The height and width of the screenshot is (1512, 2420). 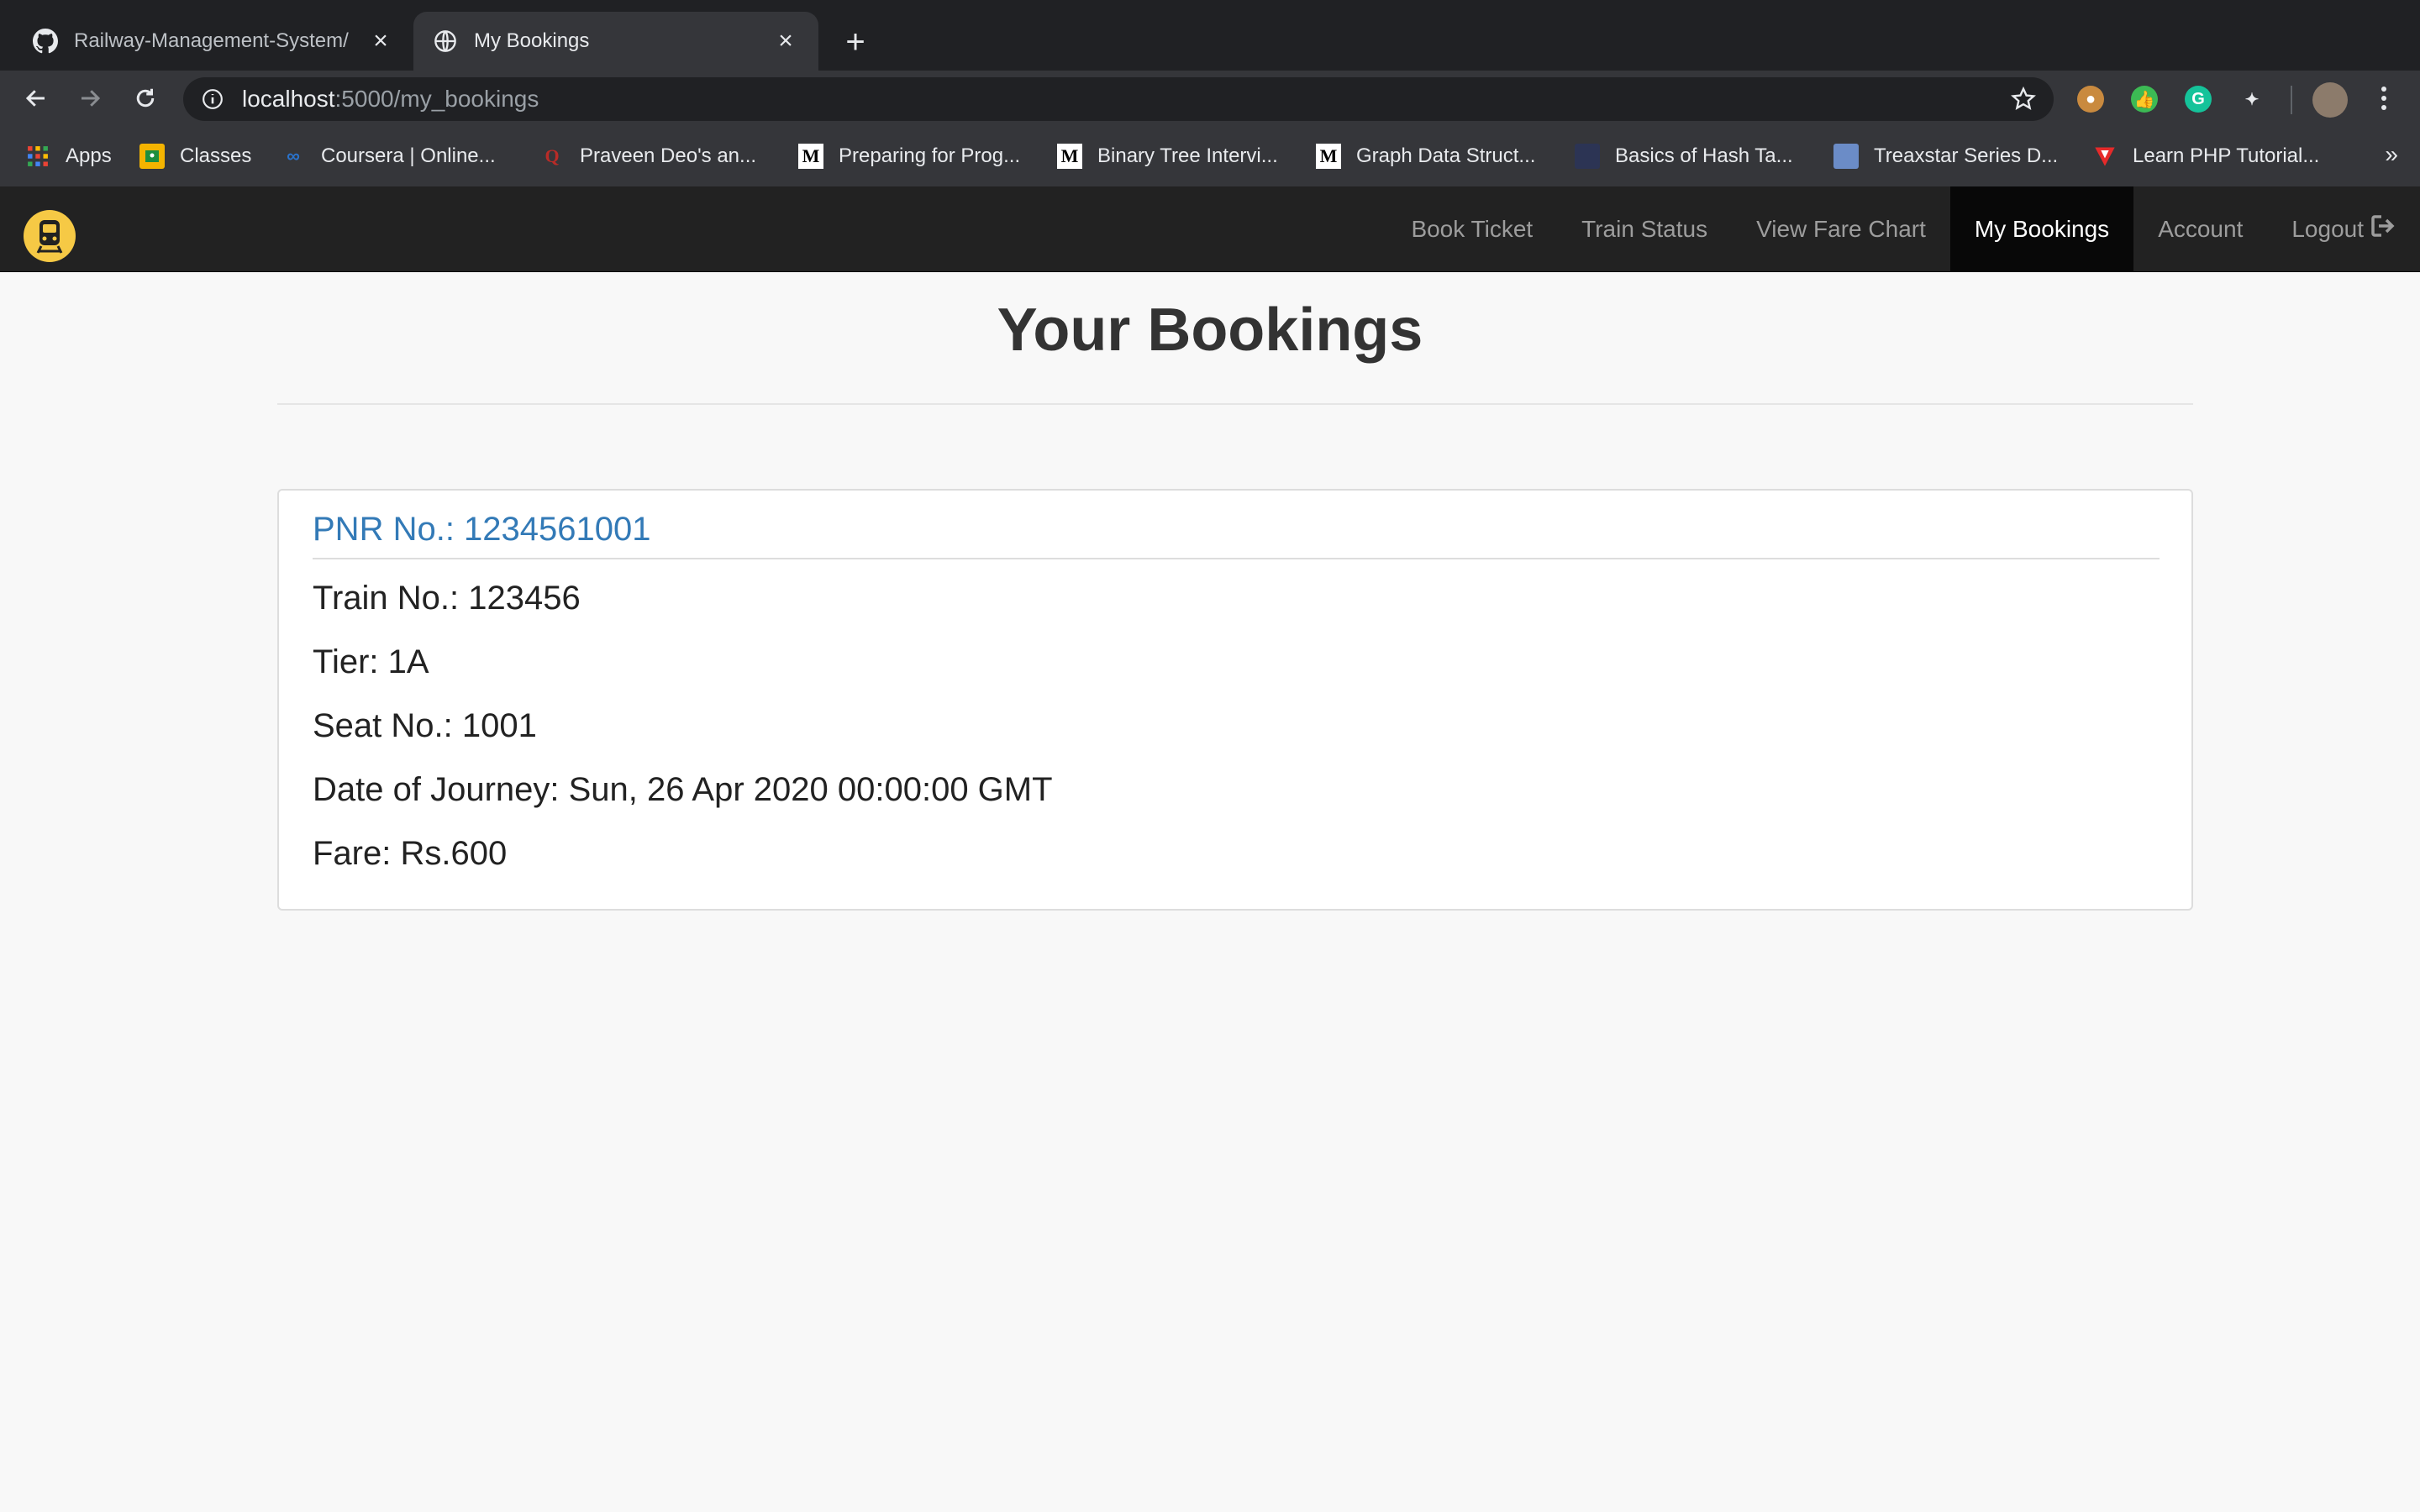 What do you see at coordinates (146, 98) in the screenshot?
I see `reload-icon` at bounding box center [146, 98].